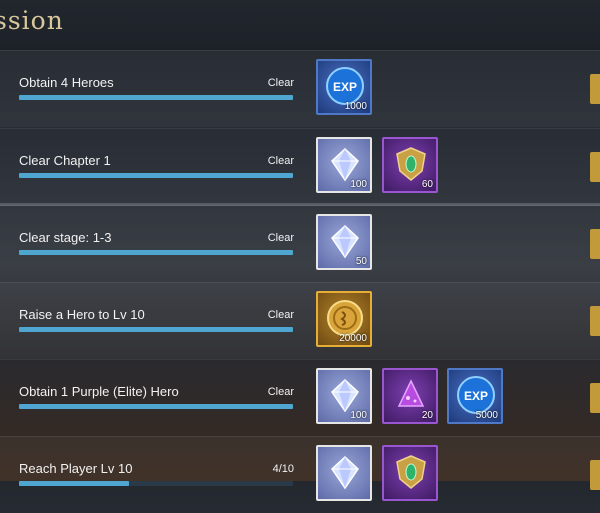 The height and width of the screenshot is (513, 600). I want to click on reward-quantity: 5000, so click(486, 415).